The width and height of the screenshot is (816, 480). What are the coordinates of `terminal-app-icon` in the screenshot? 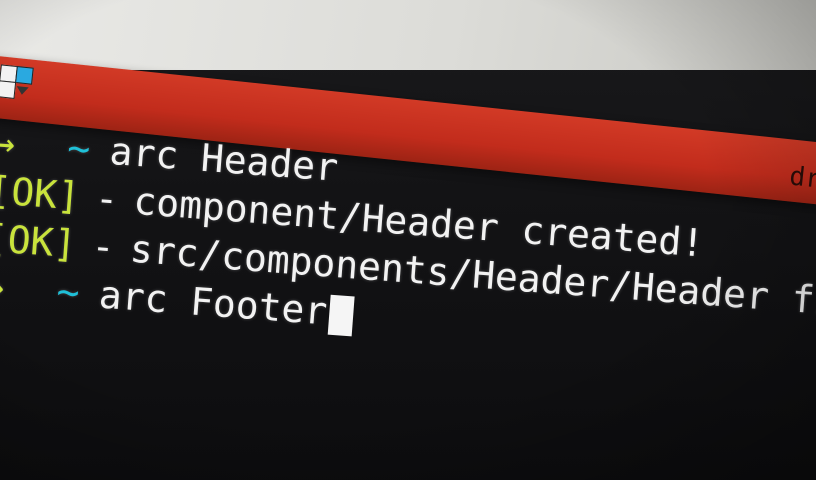 It's located at (17, 82).